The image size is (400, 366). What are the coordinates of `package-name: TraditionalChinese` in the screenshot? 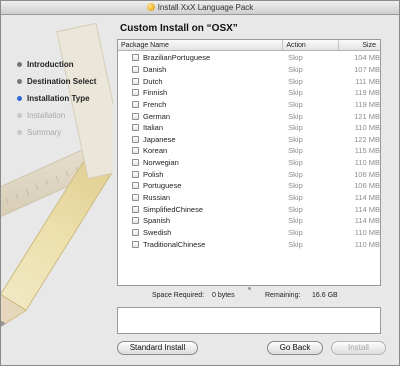 It's located at (174, 244).